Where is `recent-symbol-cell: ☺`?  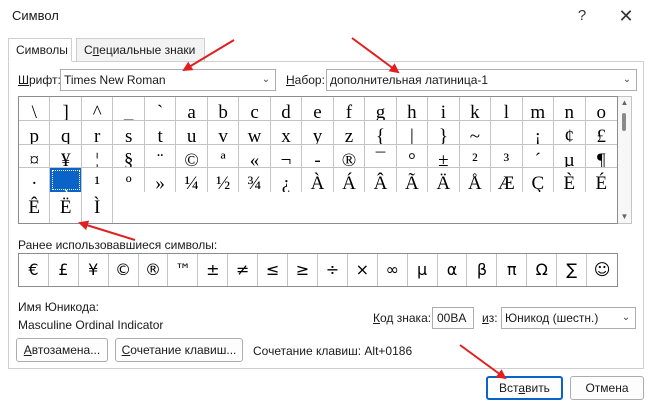
recent-symbol-cell: ☺ is located at coordinates (602, 270).